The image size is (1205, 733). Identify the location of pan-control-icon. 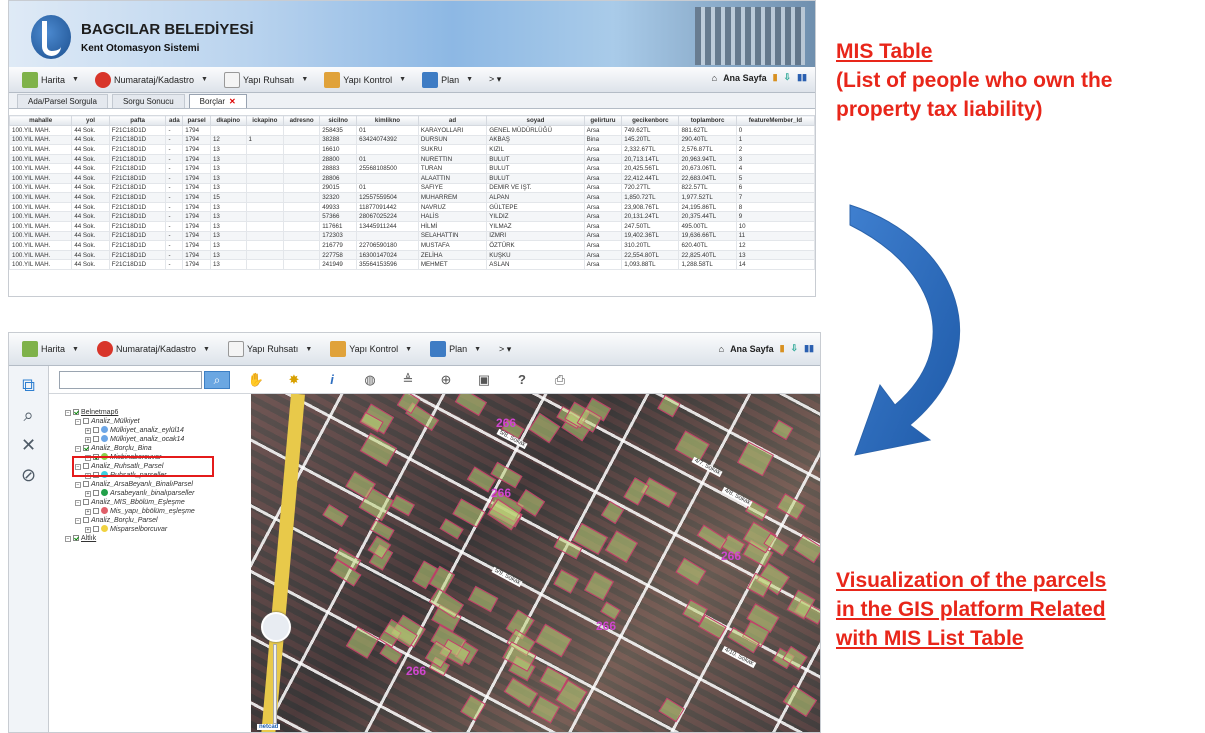
(276, 627).